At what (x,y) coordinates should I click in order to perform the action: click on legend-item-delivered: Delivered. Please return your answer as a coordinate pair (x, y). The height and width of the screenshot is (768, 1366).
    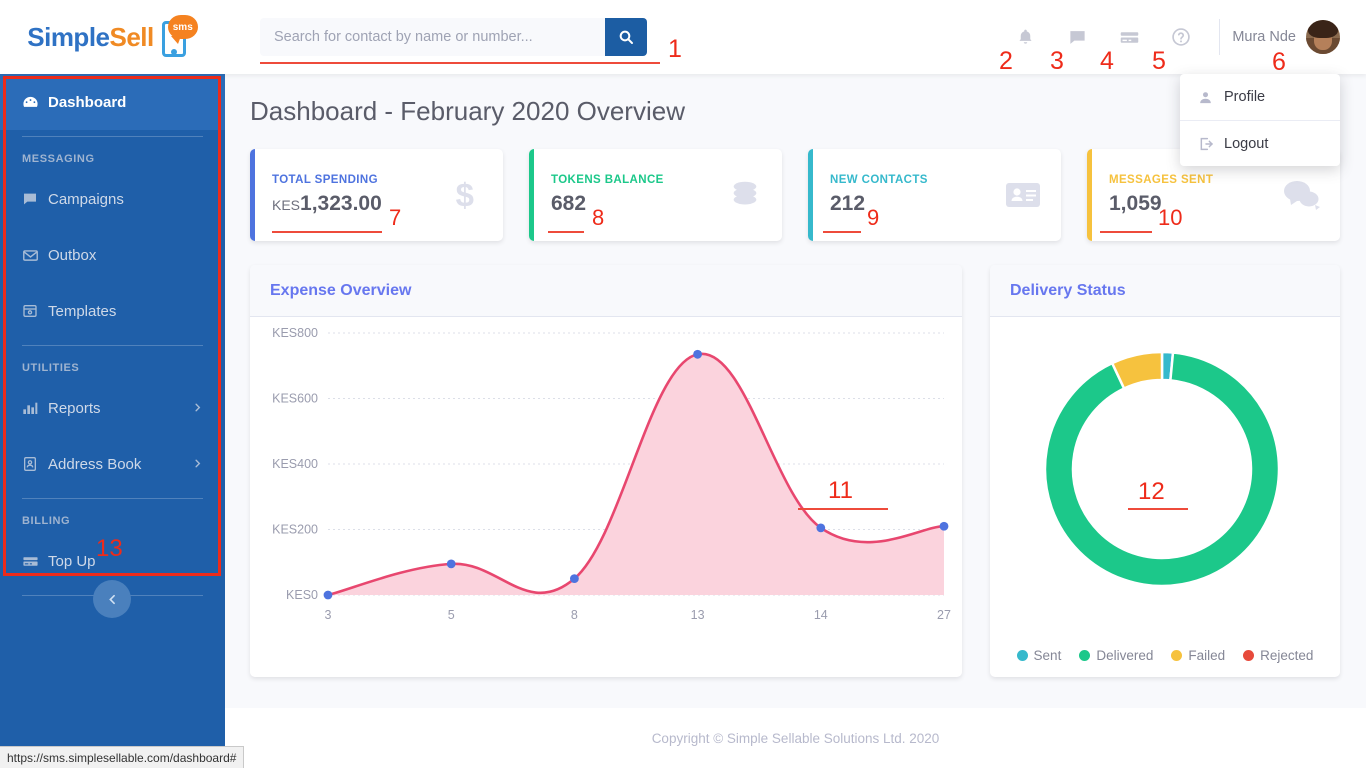
    Looking at the image, I should click on (1116, 655).